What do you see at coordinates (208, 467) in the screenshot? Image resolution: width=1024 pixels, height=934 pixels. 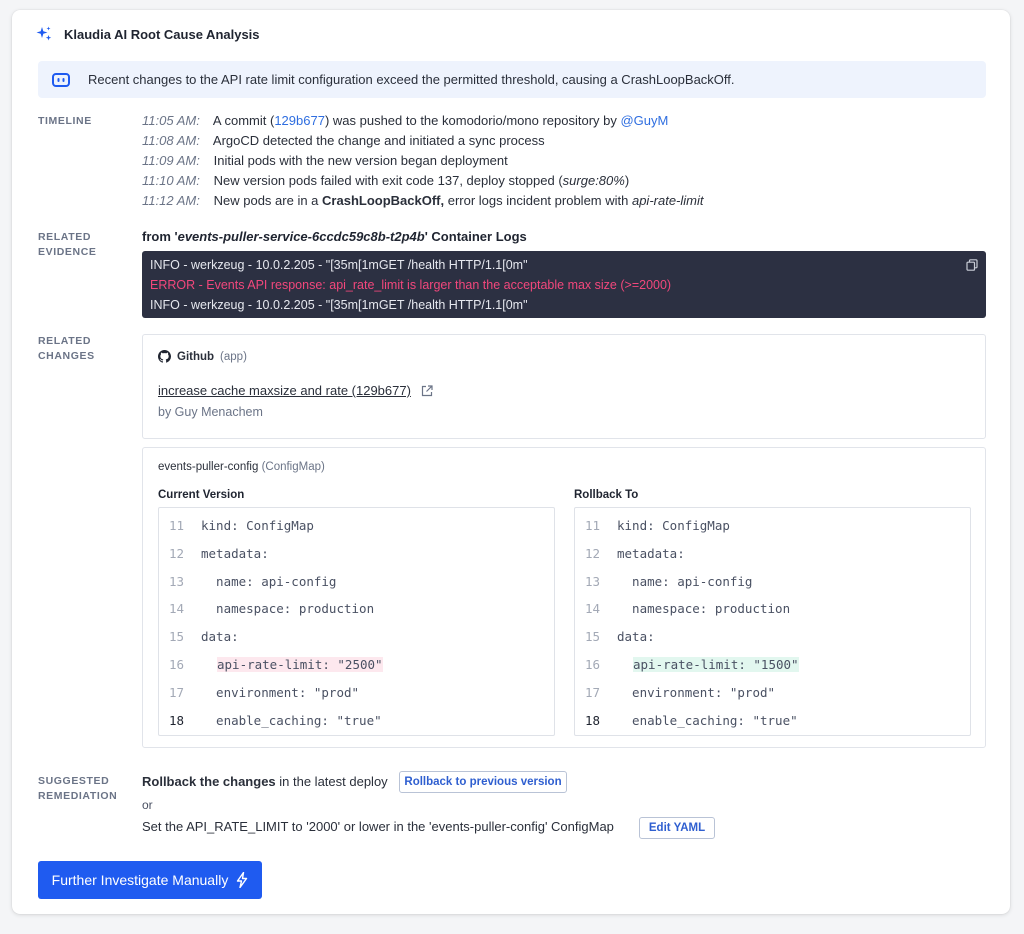 I see `configmap-name: events-puller-config` at bounding box center [208, 467].